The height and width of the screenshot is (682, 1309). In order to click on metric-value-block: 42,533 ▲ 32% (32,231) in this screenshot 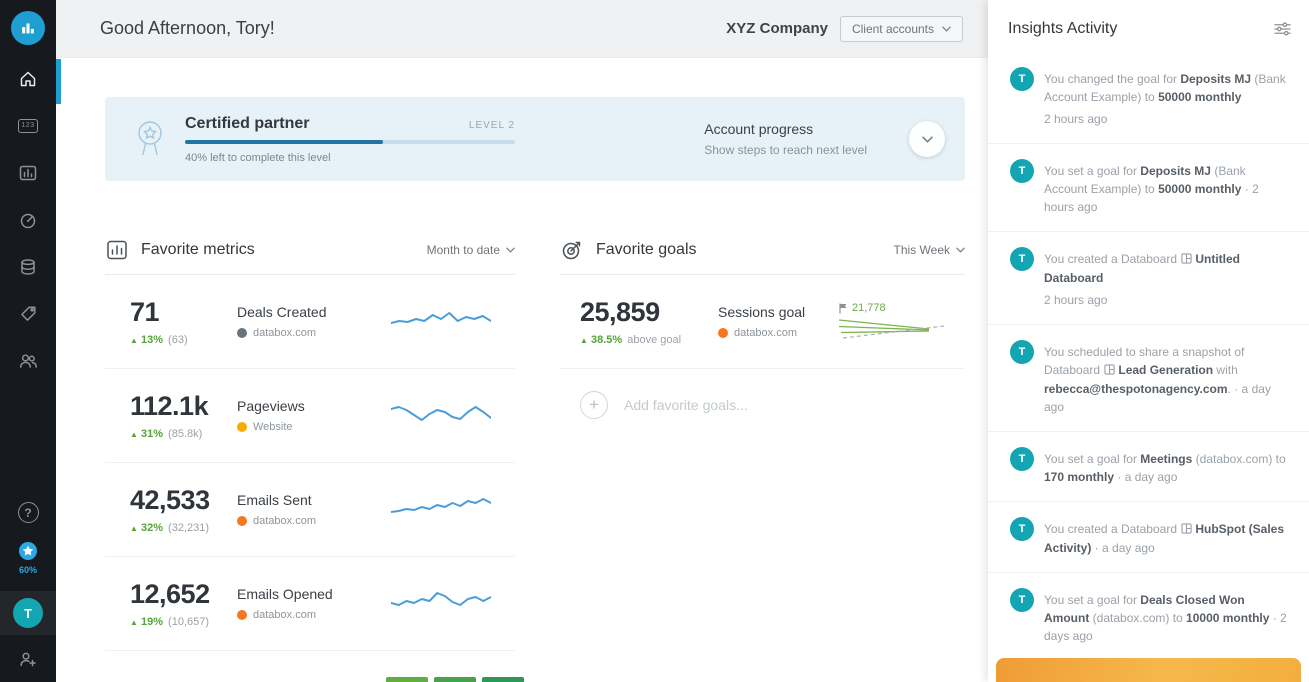, I will do `click(171, 509)`.